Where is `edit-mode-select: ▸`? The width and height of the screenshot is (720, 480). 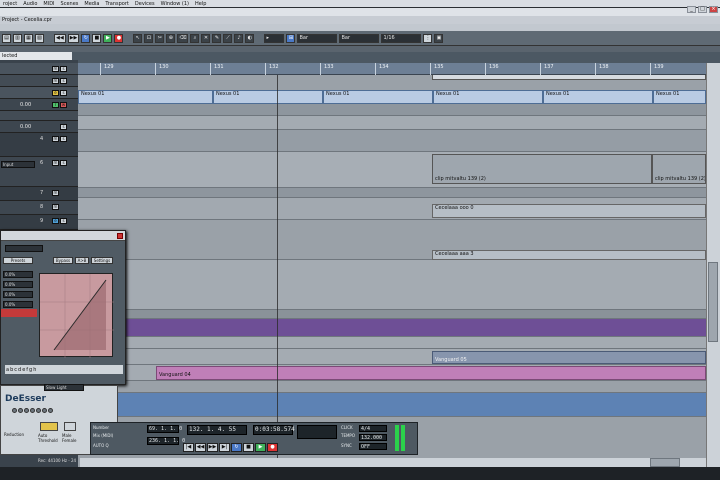
edit-mode-select: ▸ is located at coordinates (274, 38).